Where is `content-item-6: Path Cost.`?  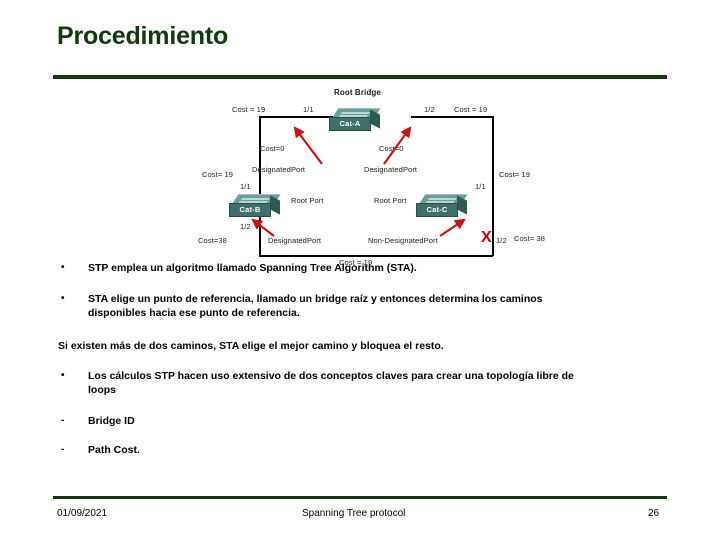
content-item-6: Path Cost. is located at coordinates (114, 450).